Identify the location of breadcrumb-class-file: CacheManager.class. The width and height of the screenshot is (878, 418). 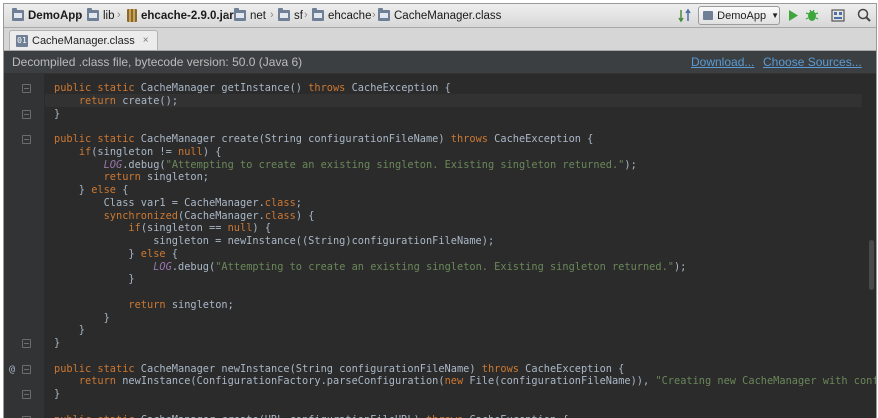
(439, 15).